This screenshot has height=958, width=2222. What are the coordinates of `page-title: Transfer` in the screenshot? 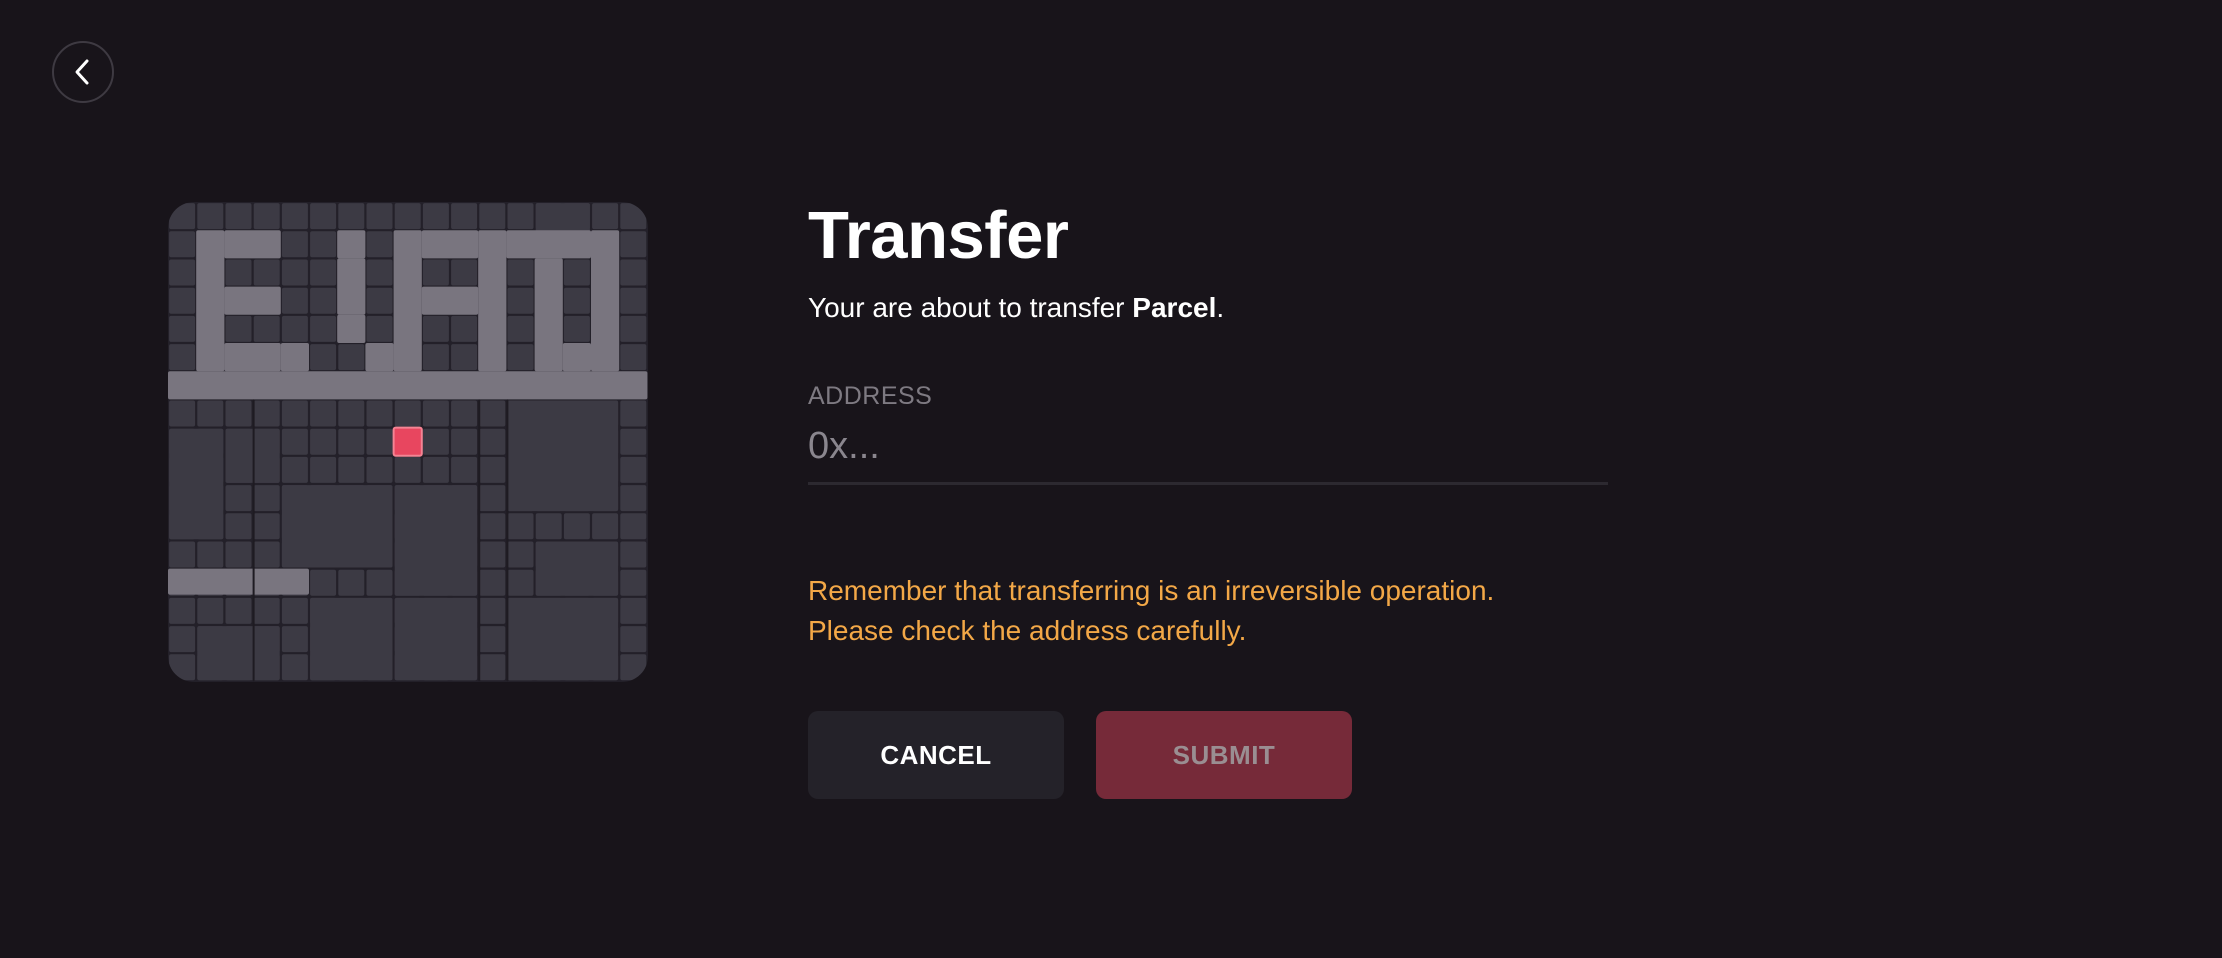 It's located at (938, 235).